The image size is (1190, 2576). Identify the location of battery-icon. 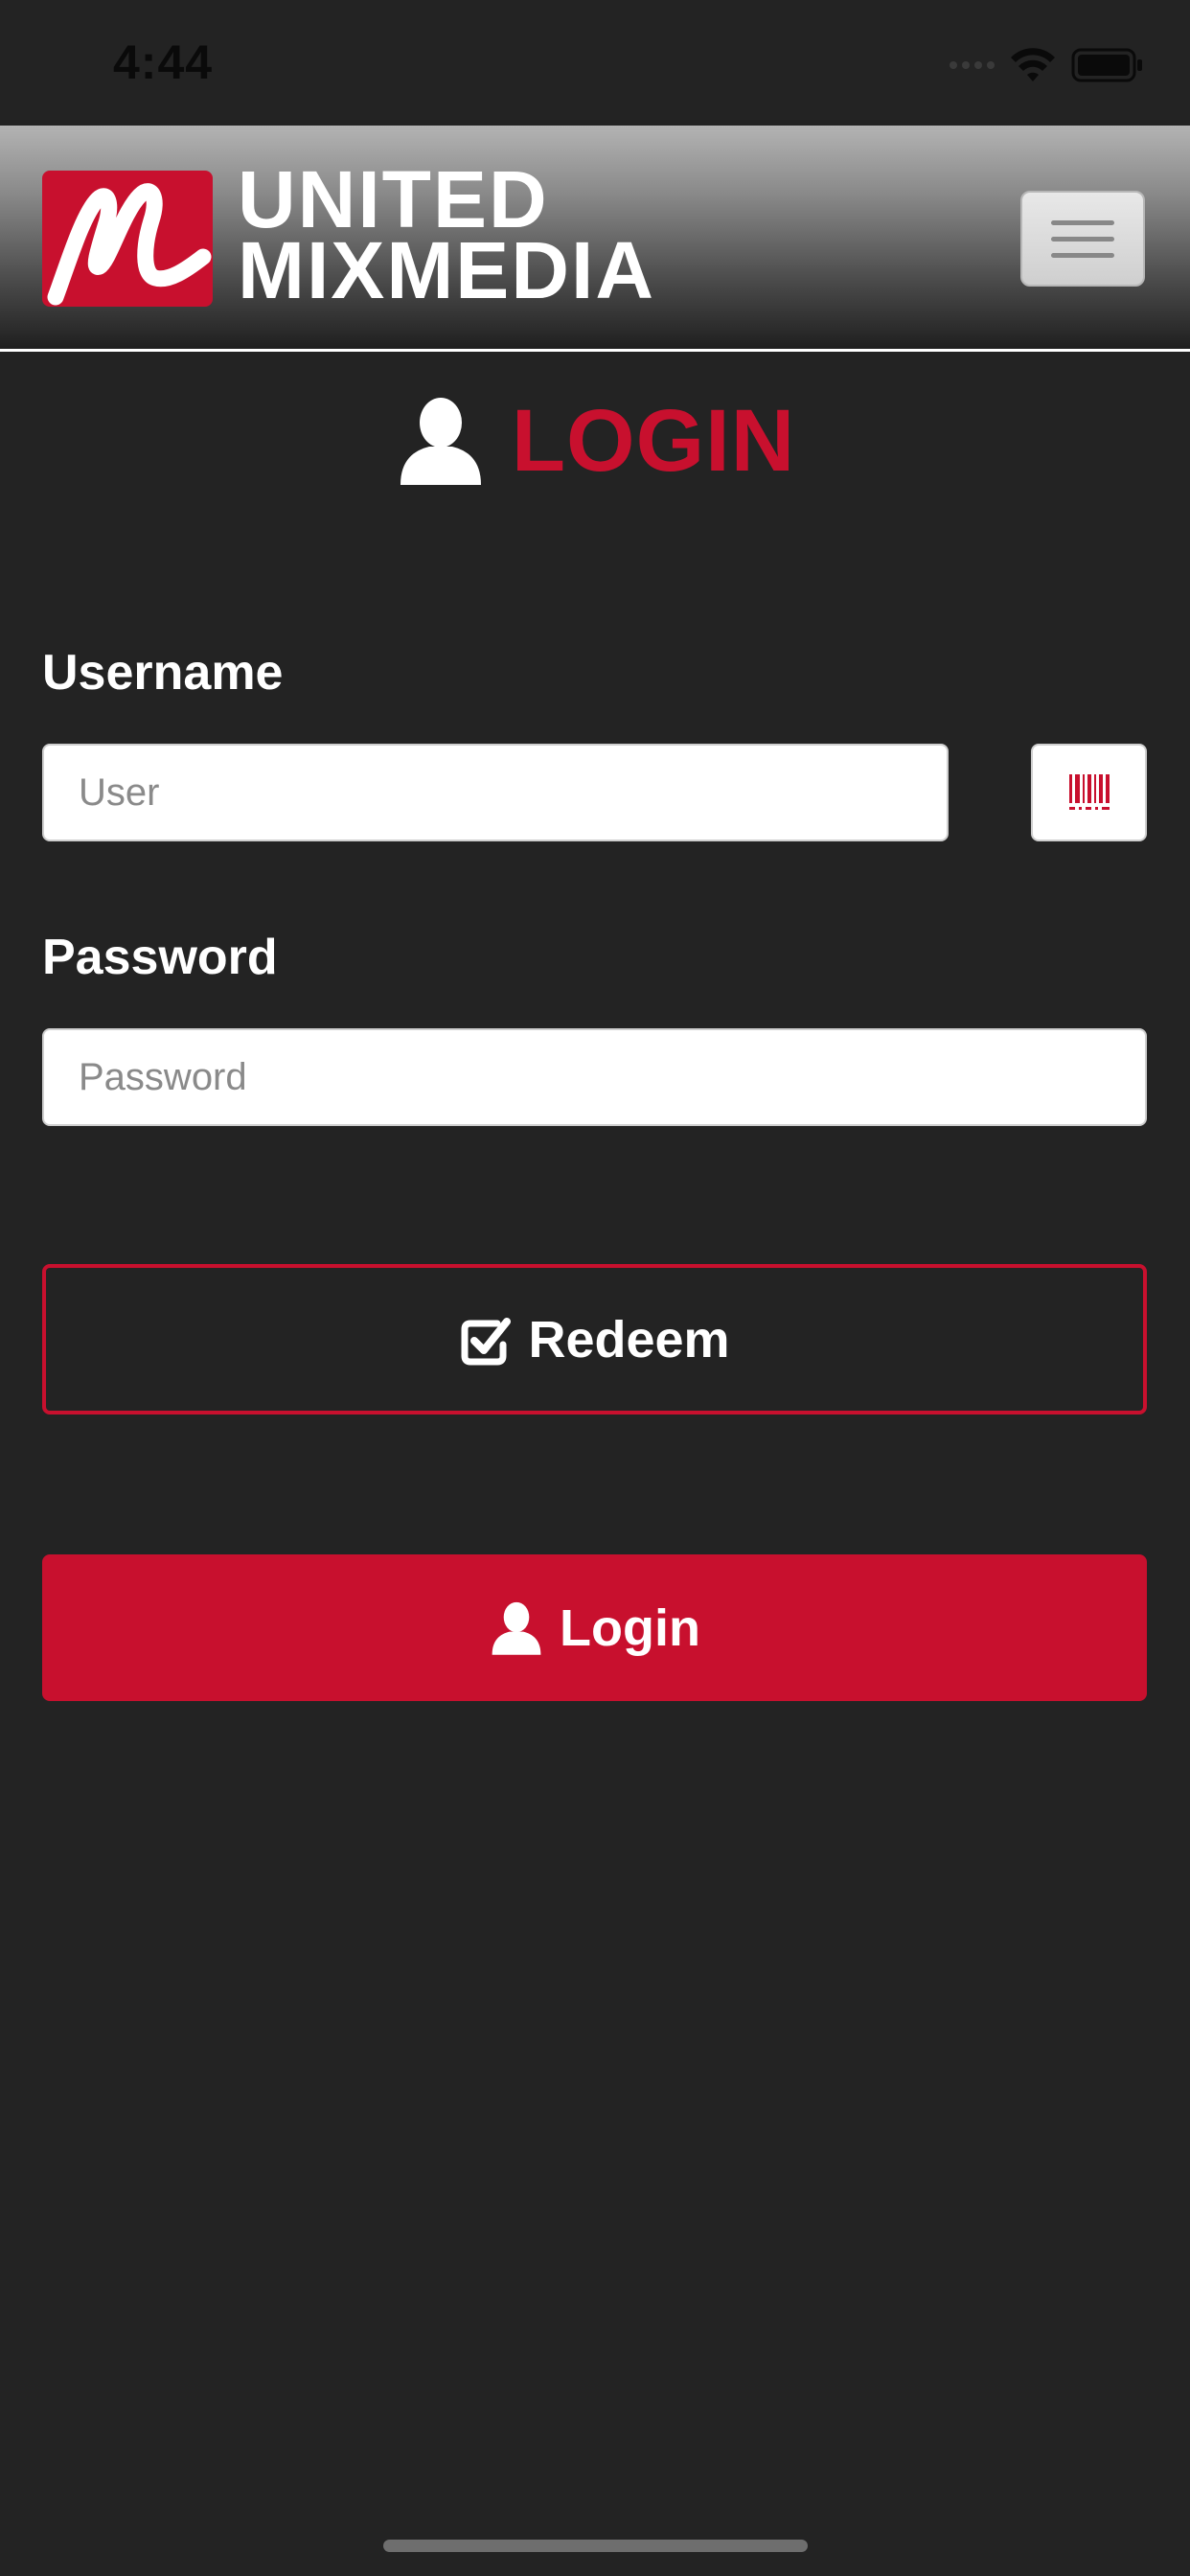
(1106, 65).